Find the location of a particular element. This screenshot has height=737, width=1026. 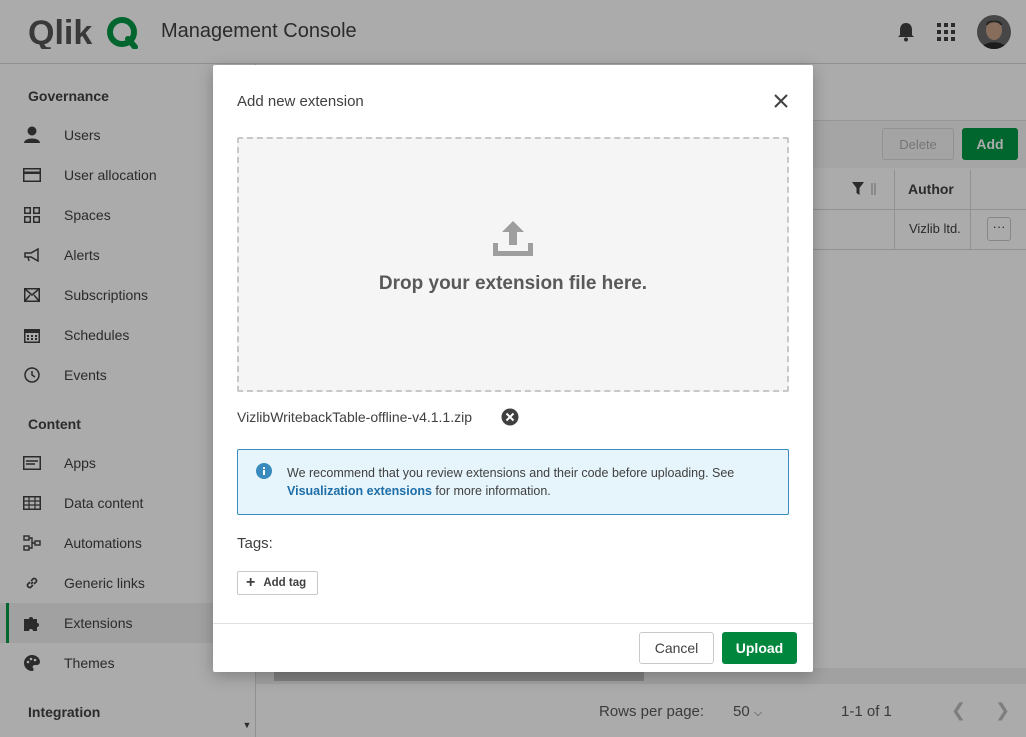

remove-file-icon is located at coordinates (510, 417).